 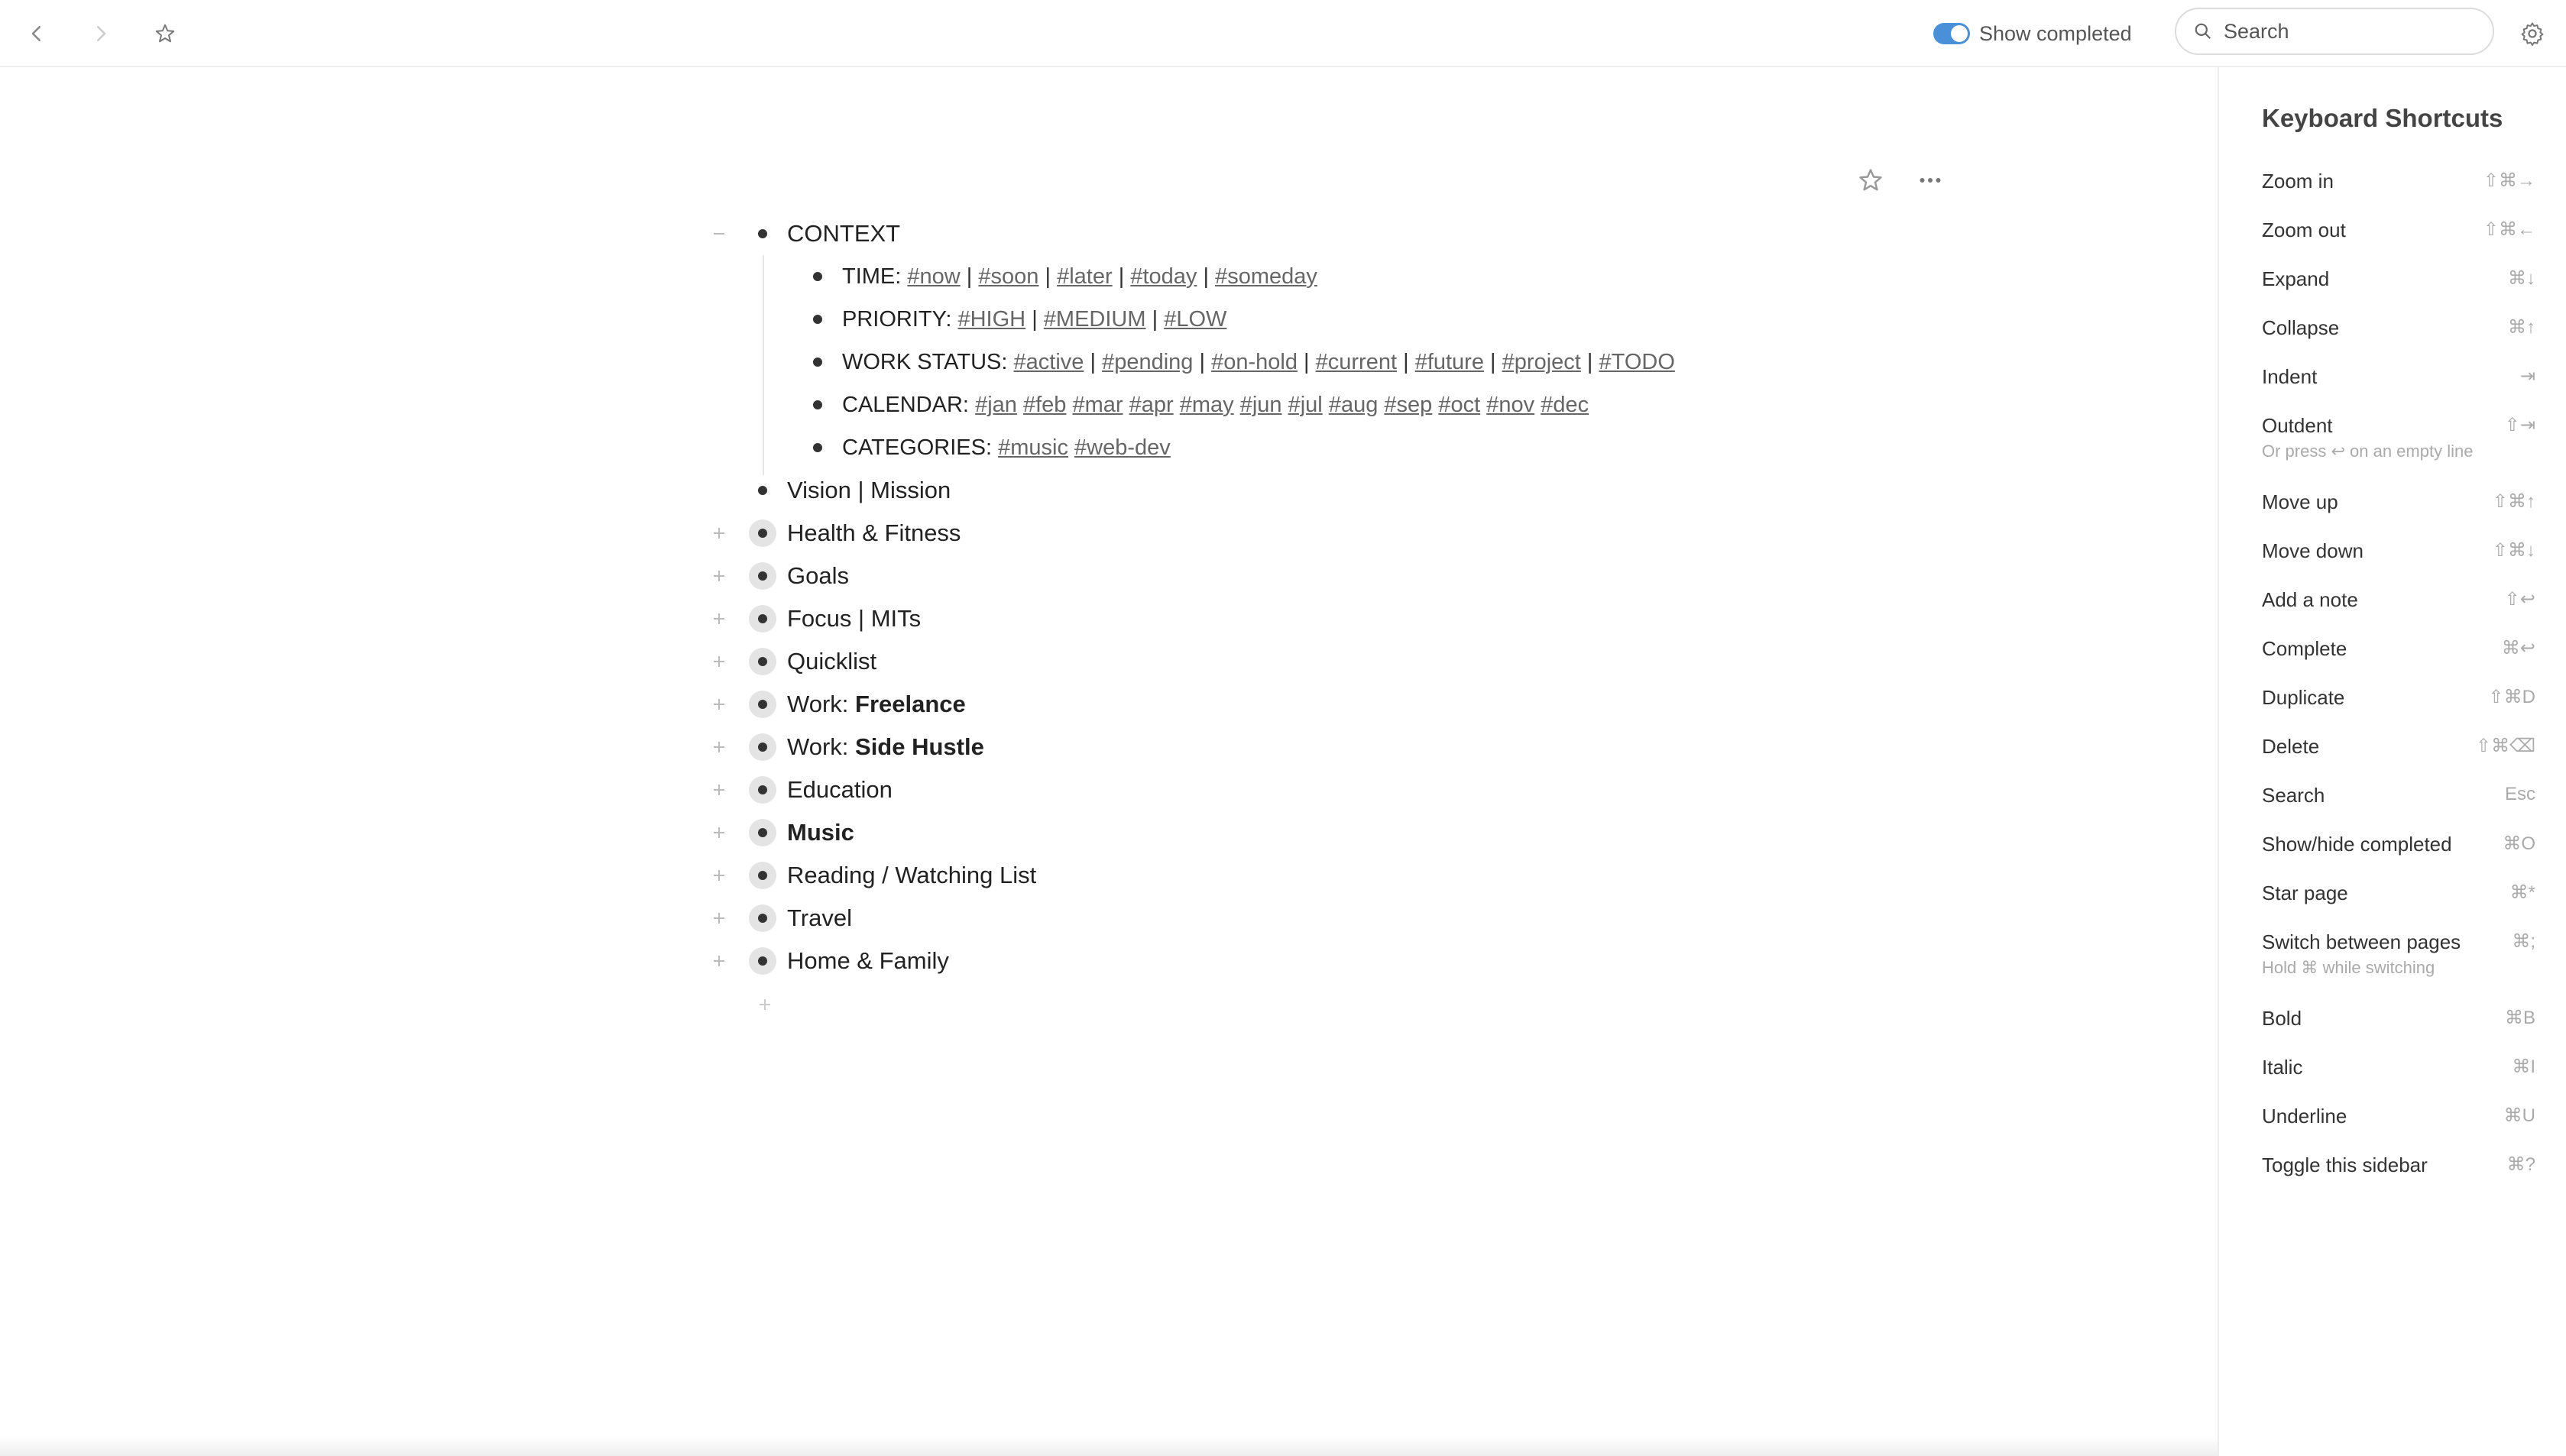 What do you see at coordinates (1356, 362) in the screenshot?
I see `tag-link: #current` at bounding box center [1356, 362].